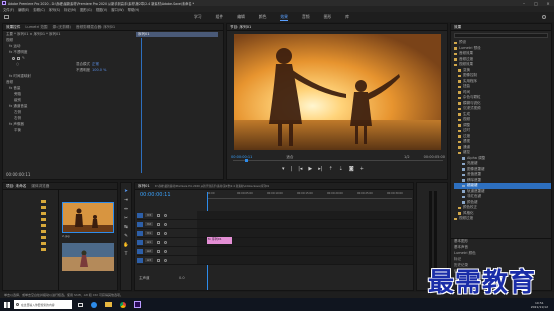 The image size is (554, 311). Describe the element at coordinates (6, 17) in the screenshot. I see `home-icon` at that location.